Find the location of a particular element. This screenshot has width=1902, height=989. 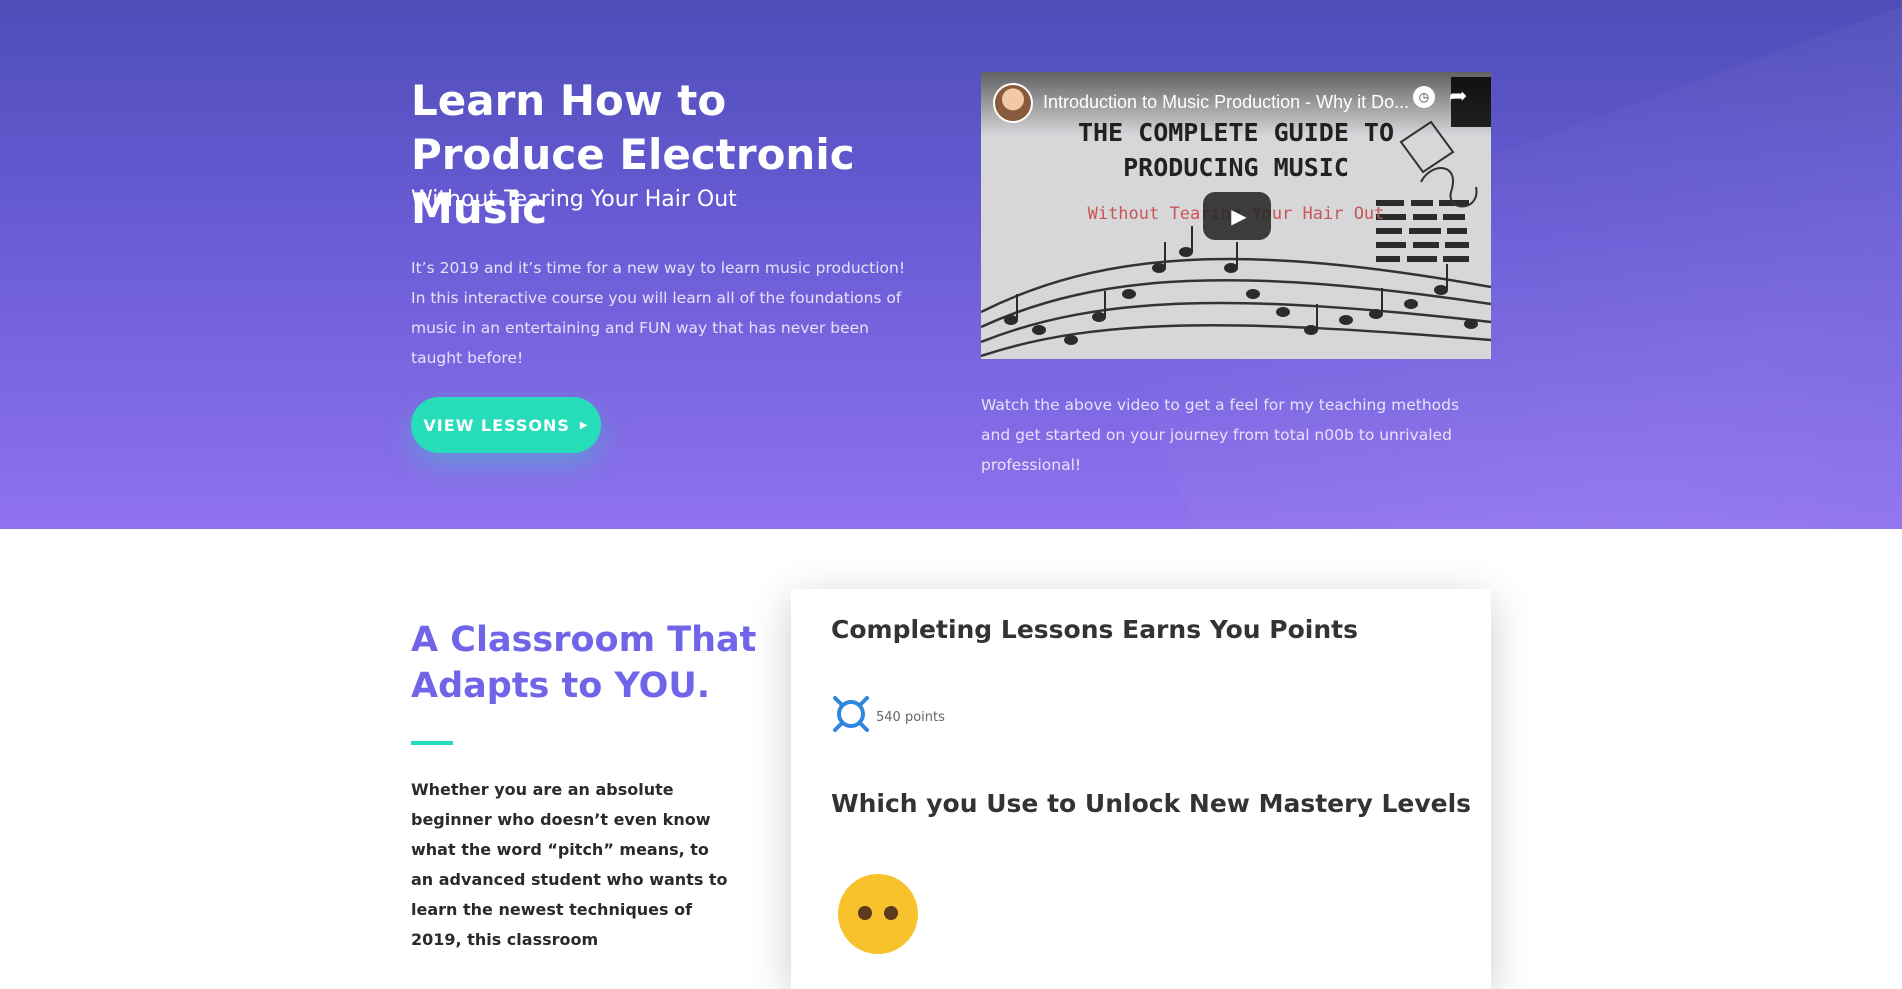

view-lessons-button: VIEW LESSONS ▶ is located at coordinates (506, 425).